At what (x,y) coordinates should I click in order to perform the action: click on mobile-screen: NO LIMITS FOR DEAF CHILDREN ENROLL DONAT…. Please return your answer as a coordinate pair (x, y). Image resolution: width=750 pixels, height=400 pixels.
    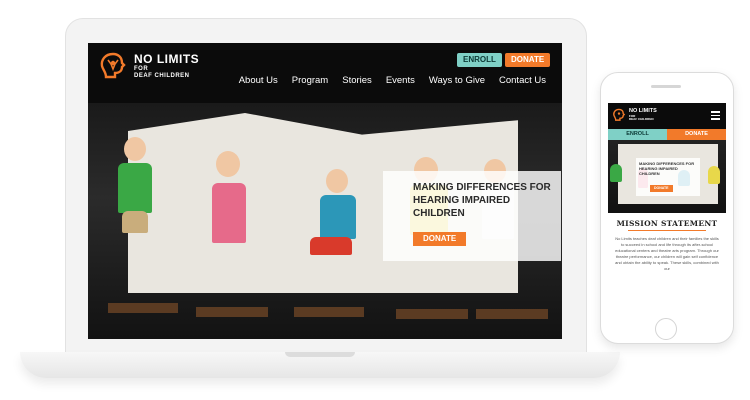
    Looking at the image, I should click on (667, 207).